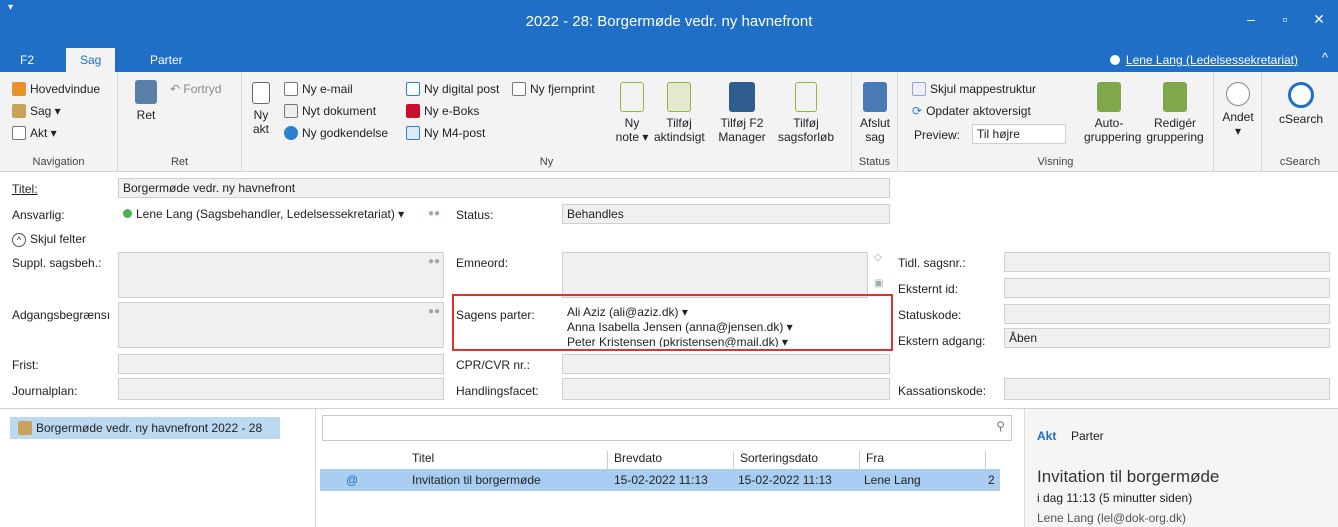 This screenshot has height=527, width=1338. I want to click on edit-icon, so click(146, 92).